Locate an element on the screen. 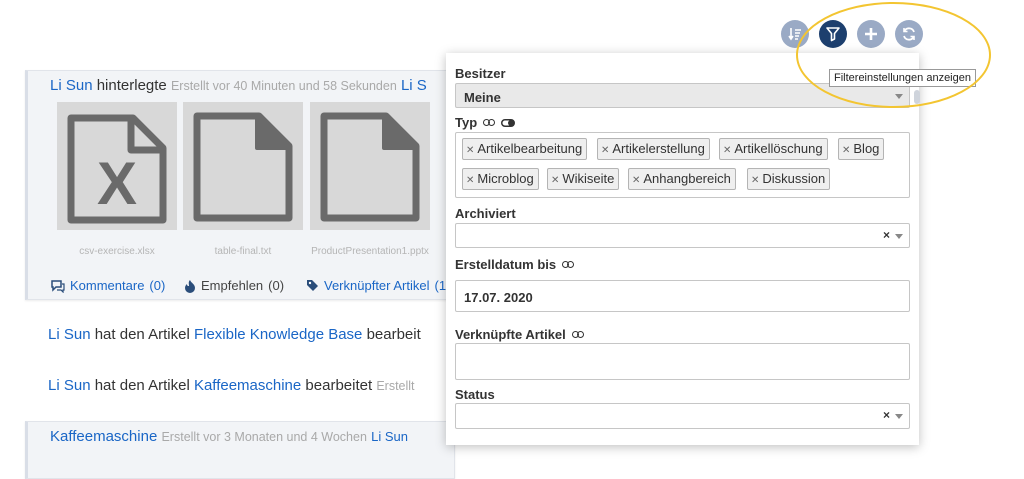 The height and width of the screenshot is (479, 1024). tag-label: Blog is located at coordinates (866, 148).